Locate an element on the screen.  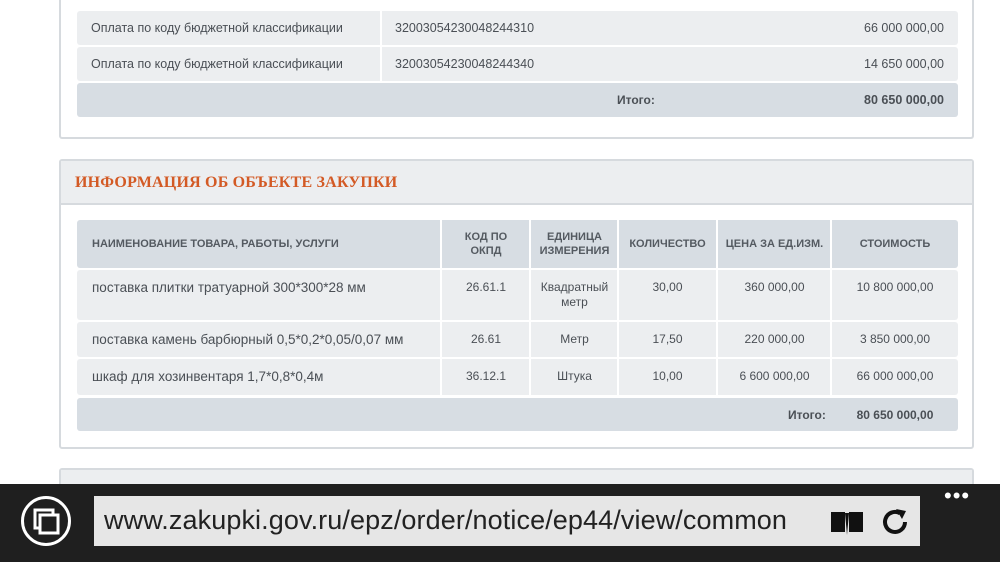
next-panel-header is located at coordinates (516, 477).